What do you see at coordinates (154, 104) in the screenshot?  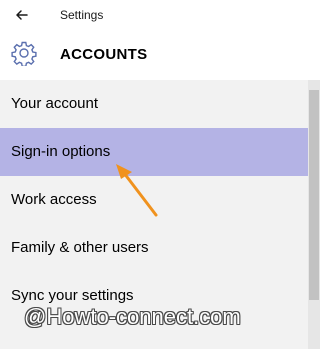 I see `menu-item-your-account: Your account` at bounding box center [154, 104].